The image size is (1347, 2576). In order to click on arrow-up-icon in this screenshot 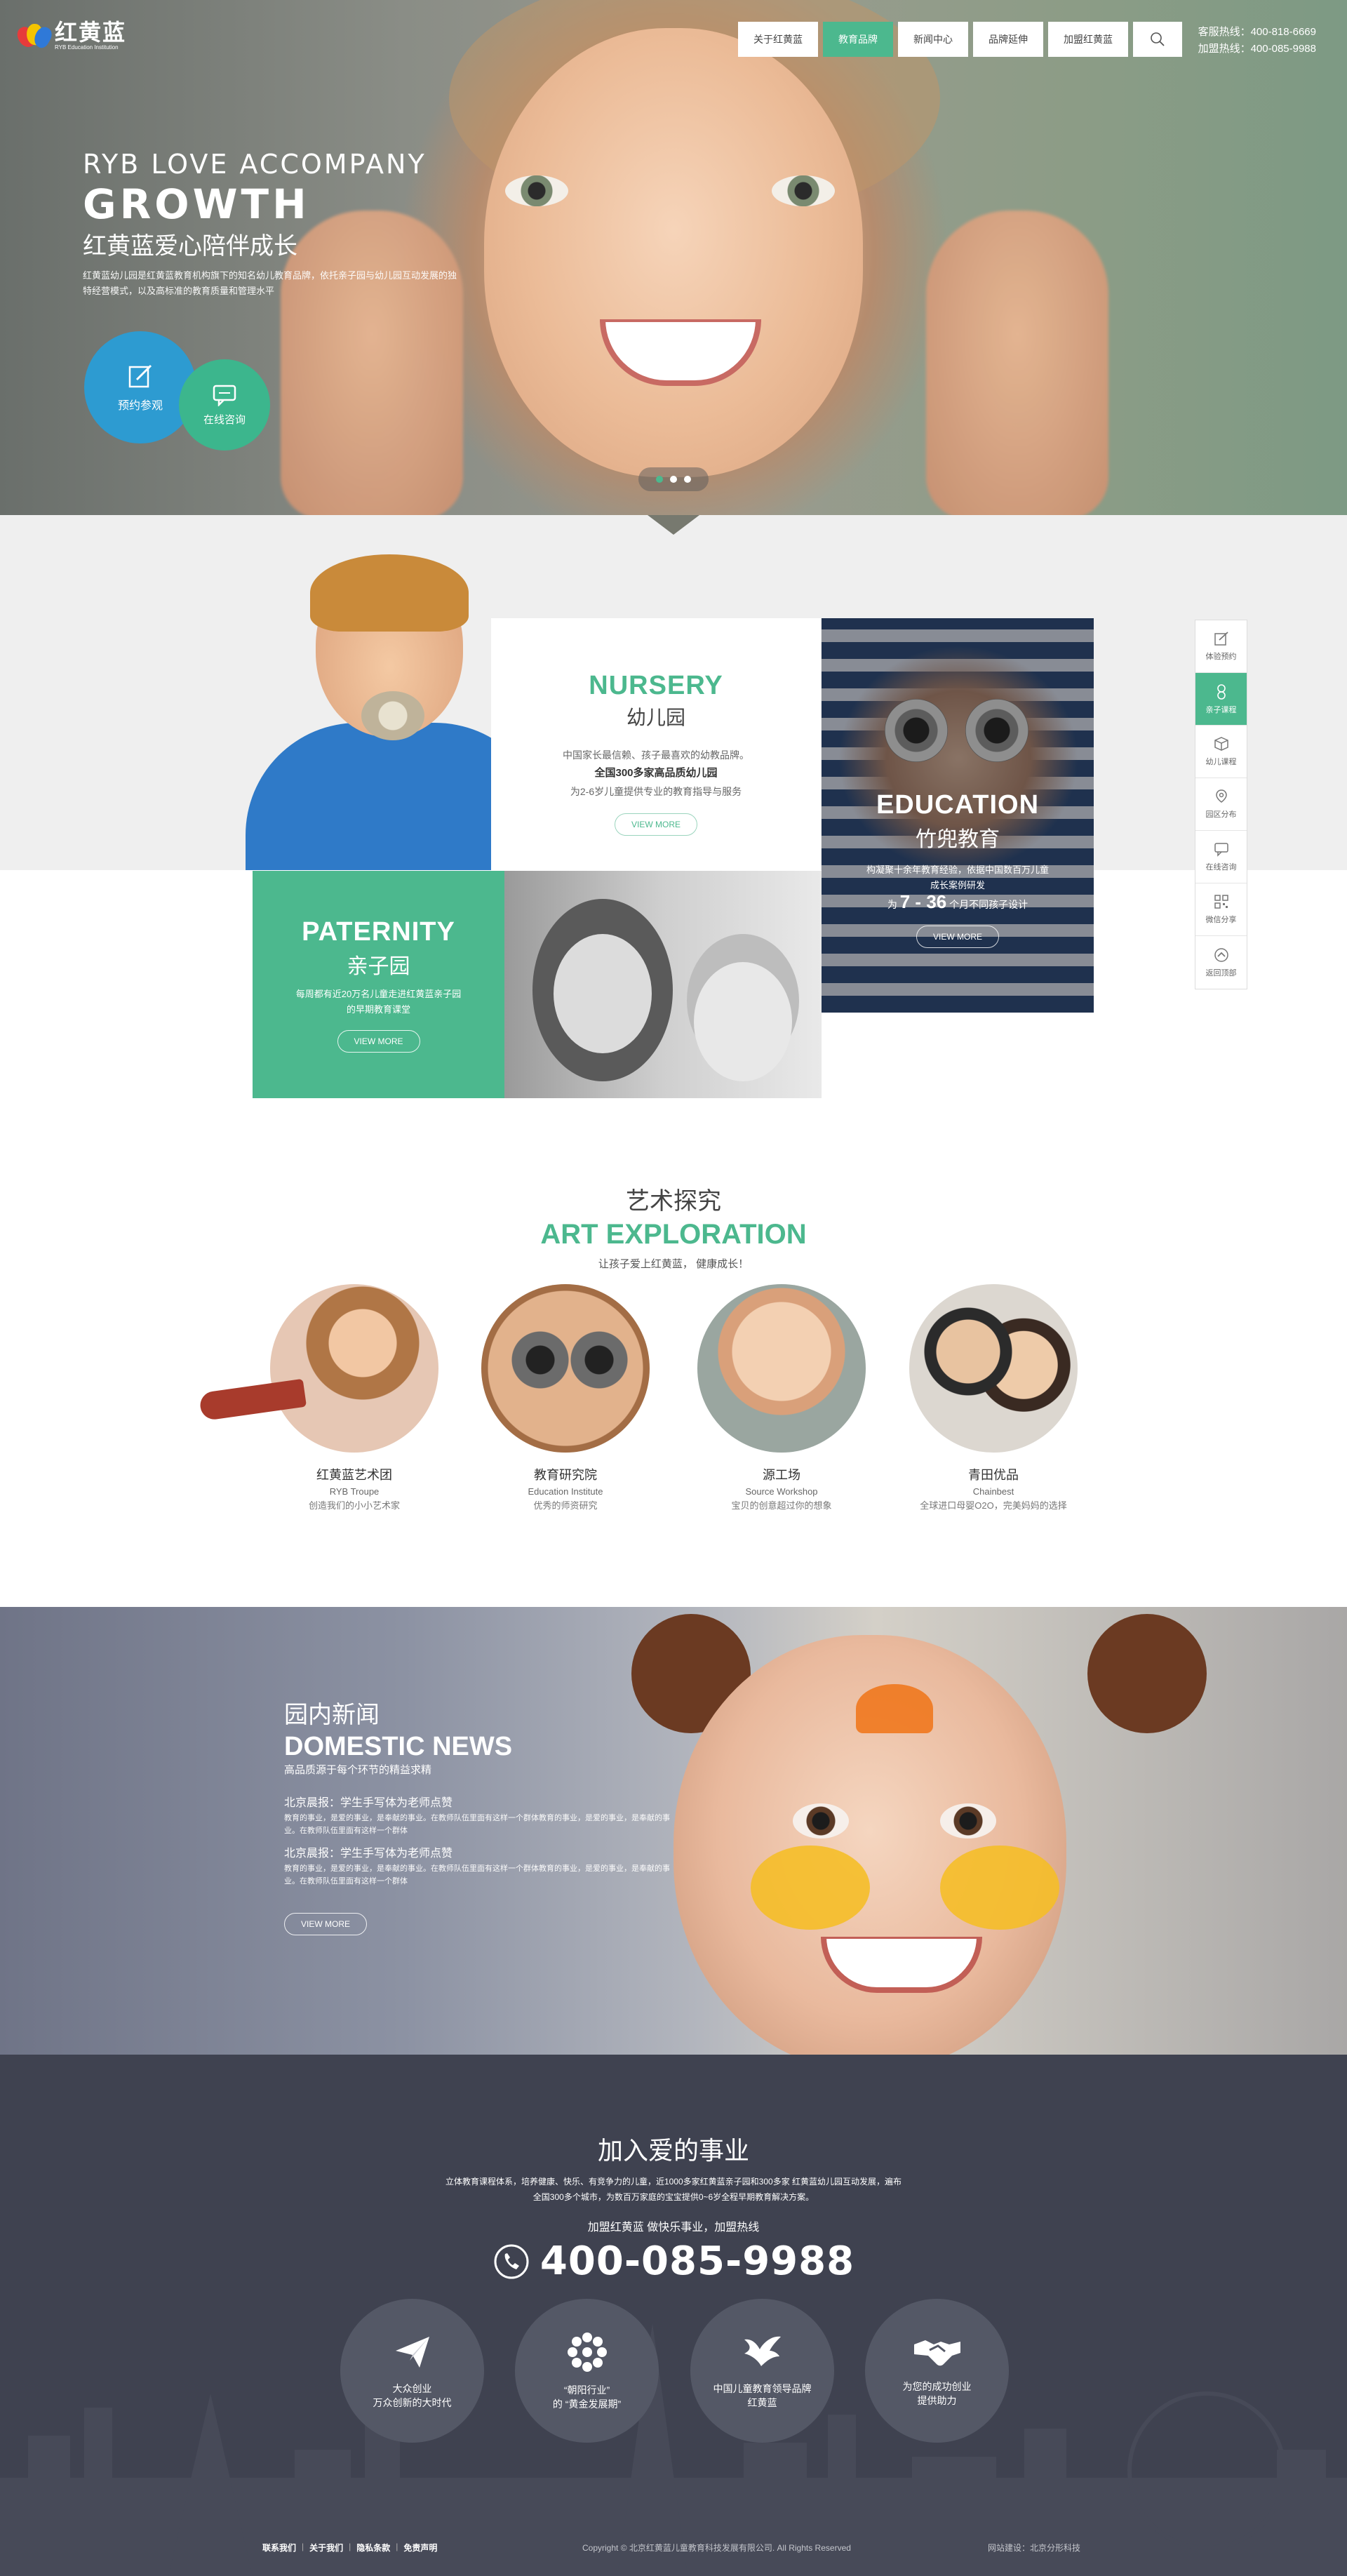, I will do `click(1221, 954)`.